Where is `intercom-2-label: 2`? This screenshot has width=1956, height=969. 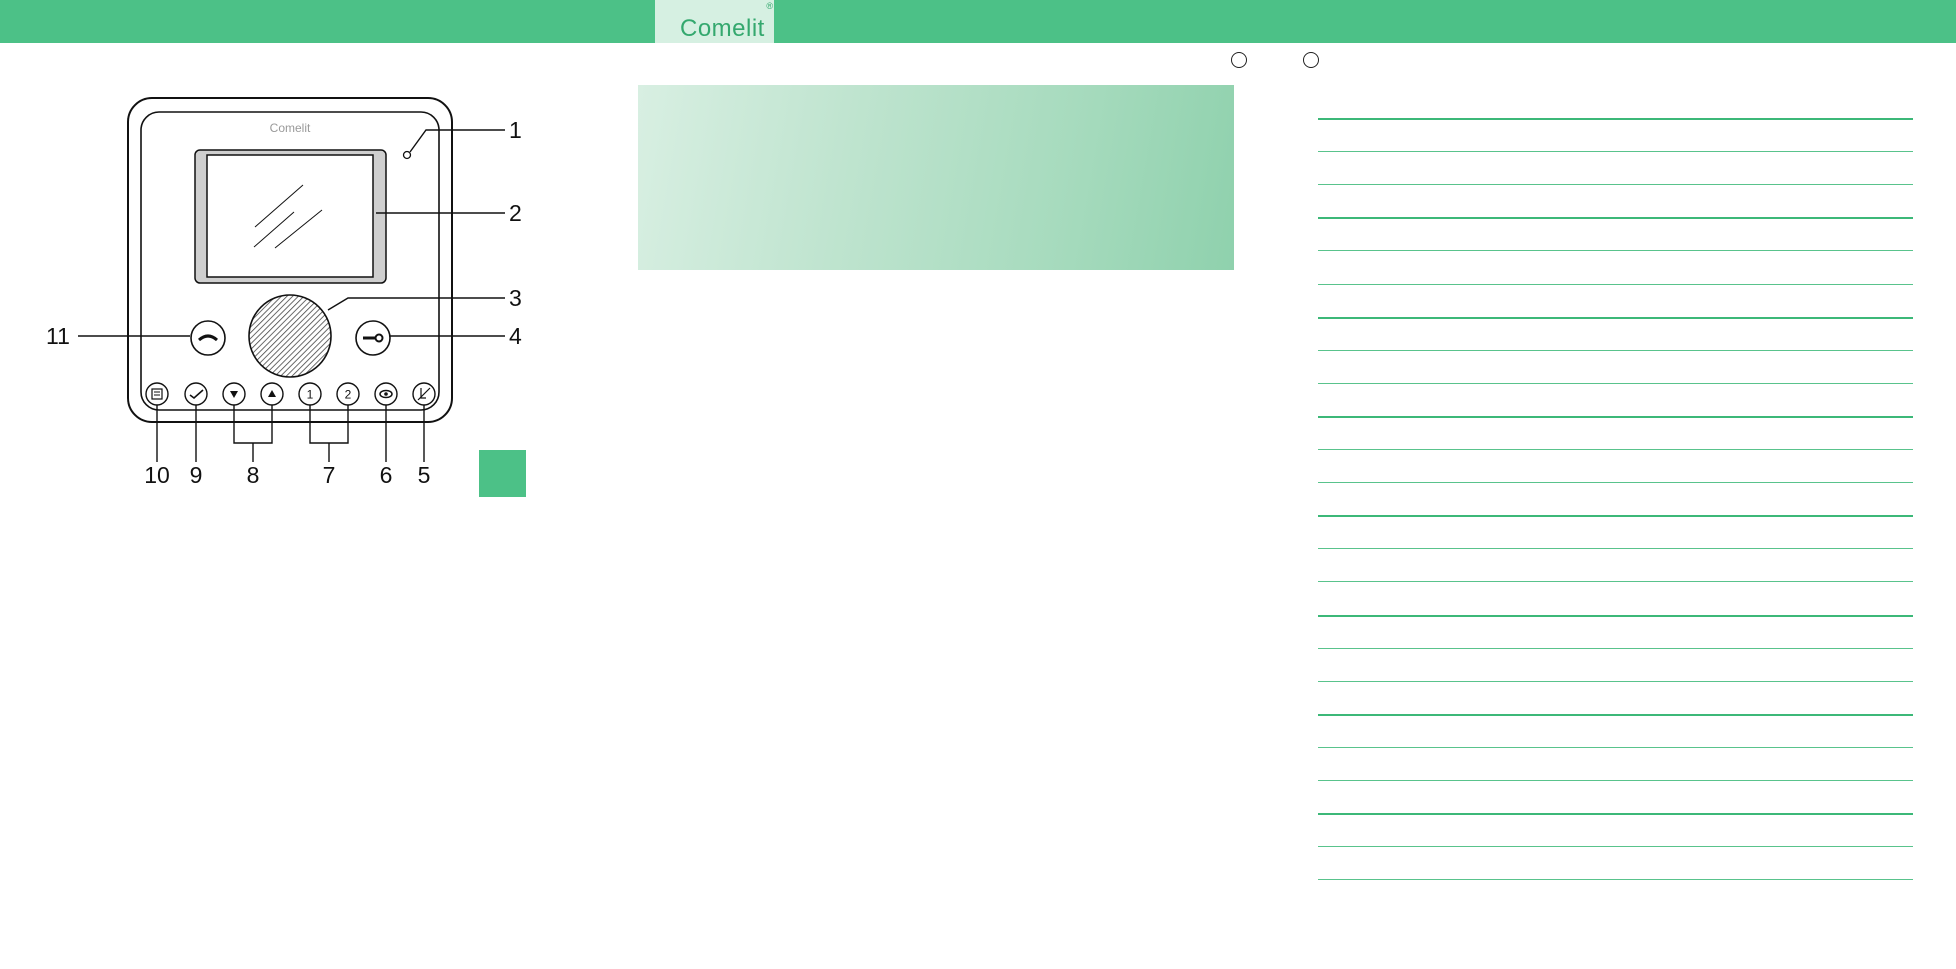 intercom-2-label: 2 is located at coordinates (348, 395).